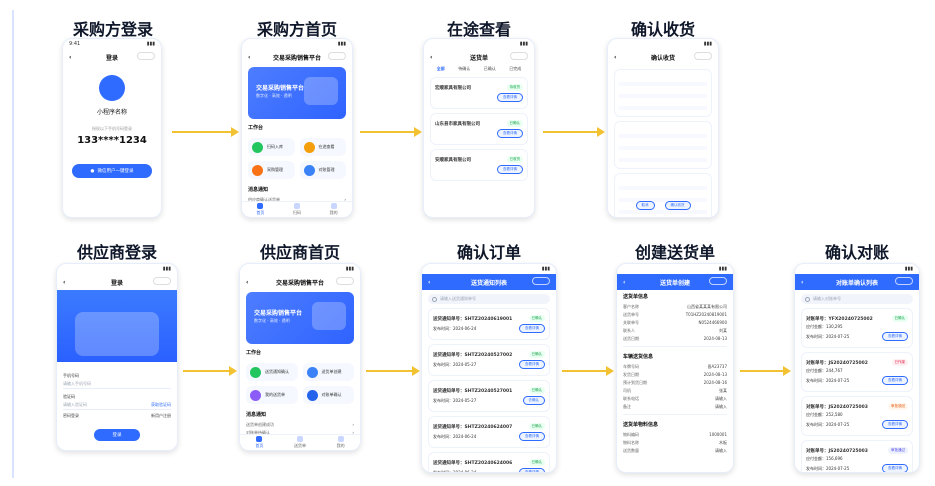  I want to click on order-card-1-action-button: 查看详情, so click(532, 328).